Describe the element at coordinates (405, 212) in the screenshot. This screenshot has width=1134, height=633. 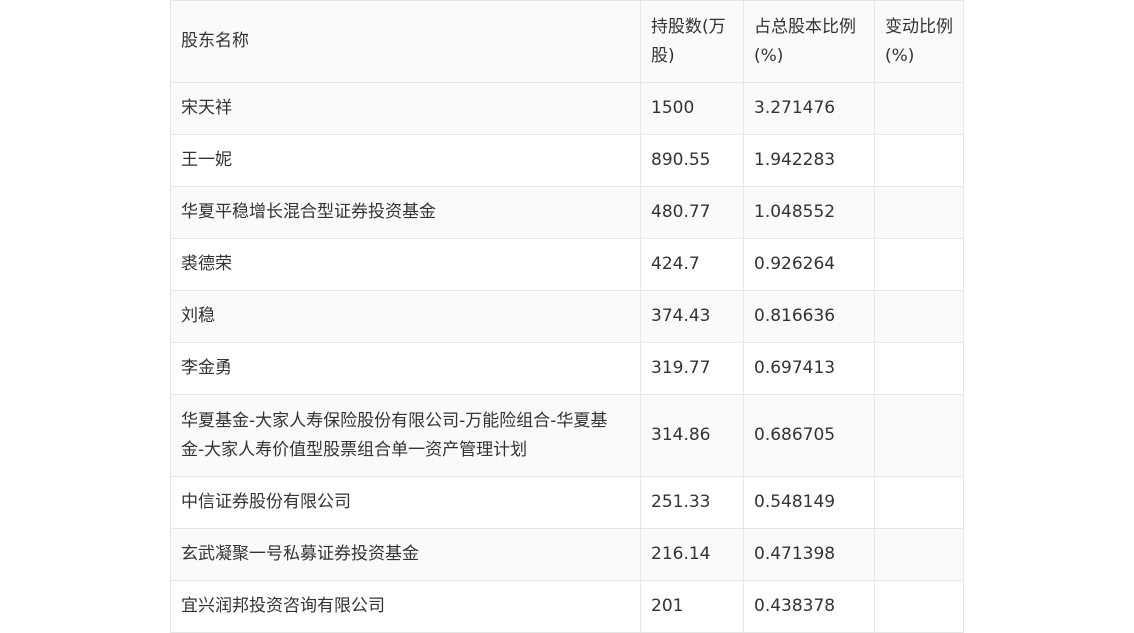
I see `cell-name: 华夏平稳增长混合型证券投资基金` at that location.